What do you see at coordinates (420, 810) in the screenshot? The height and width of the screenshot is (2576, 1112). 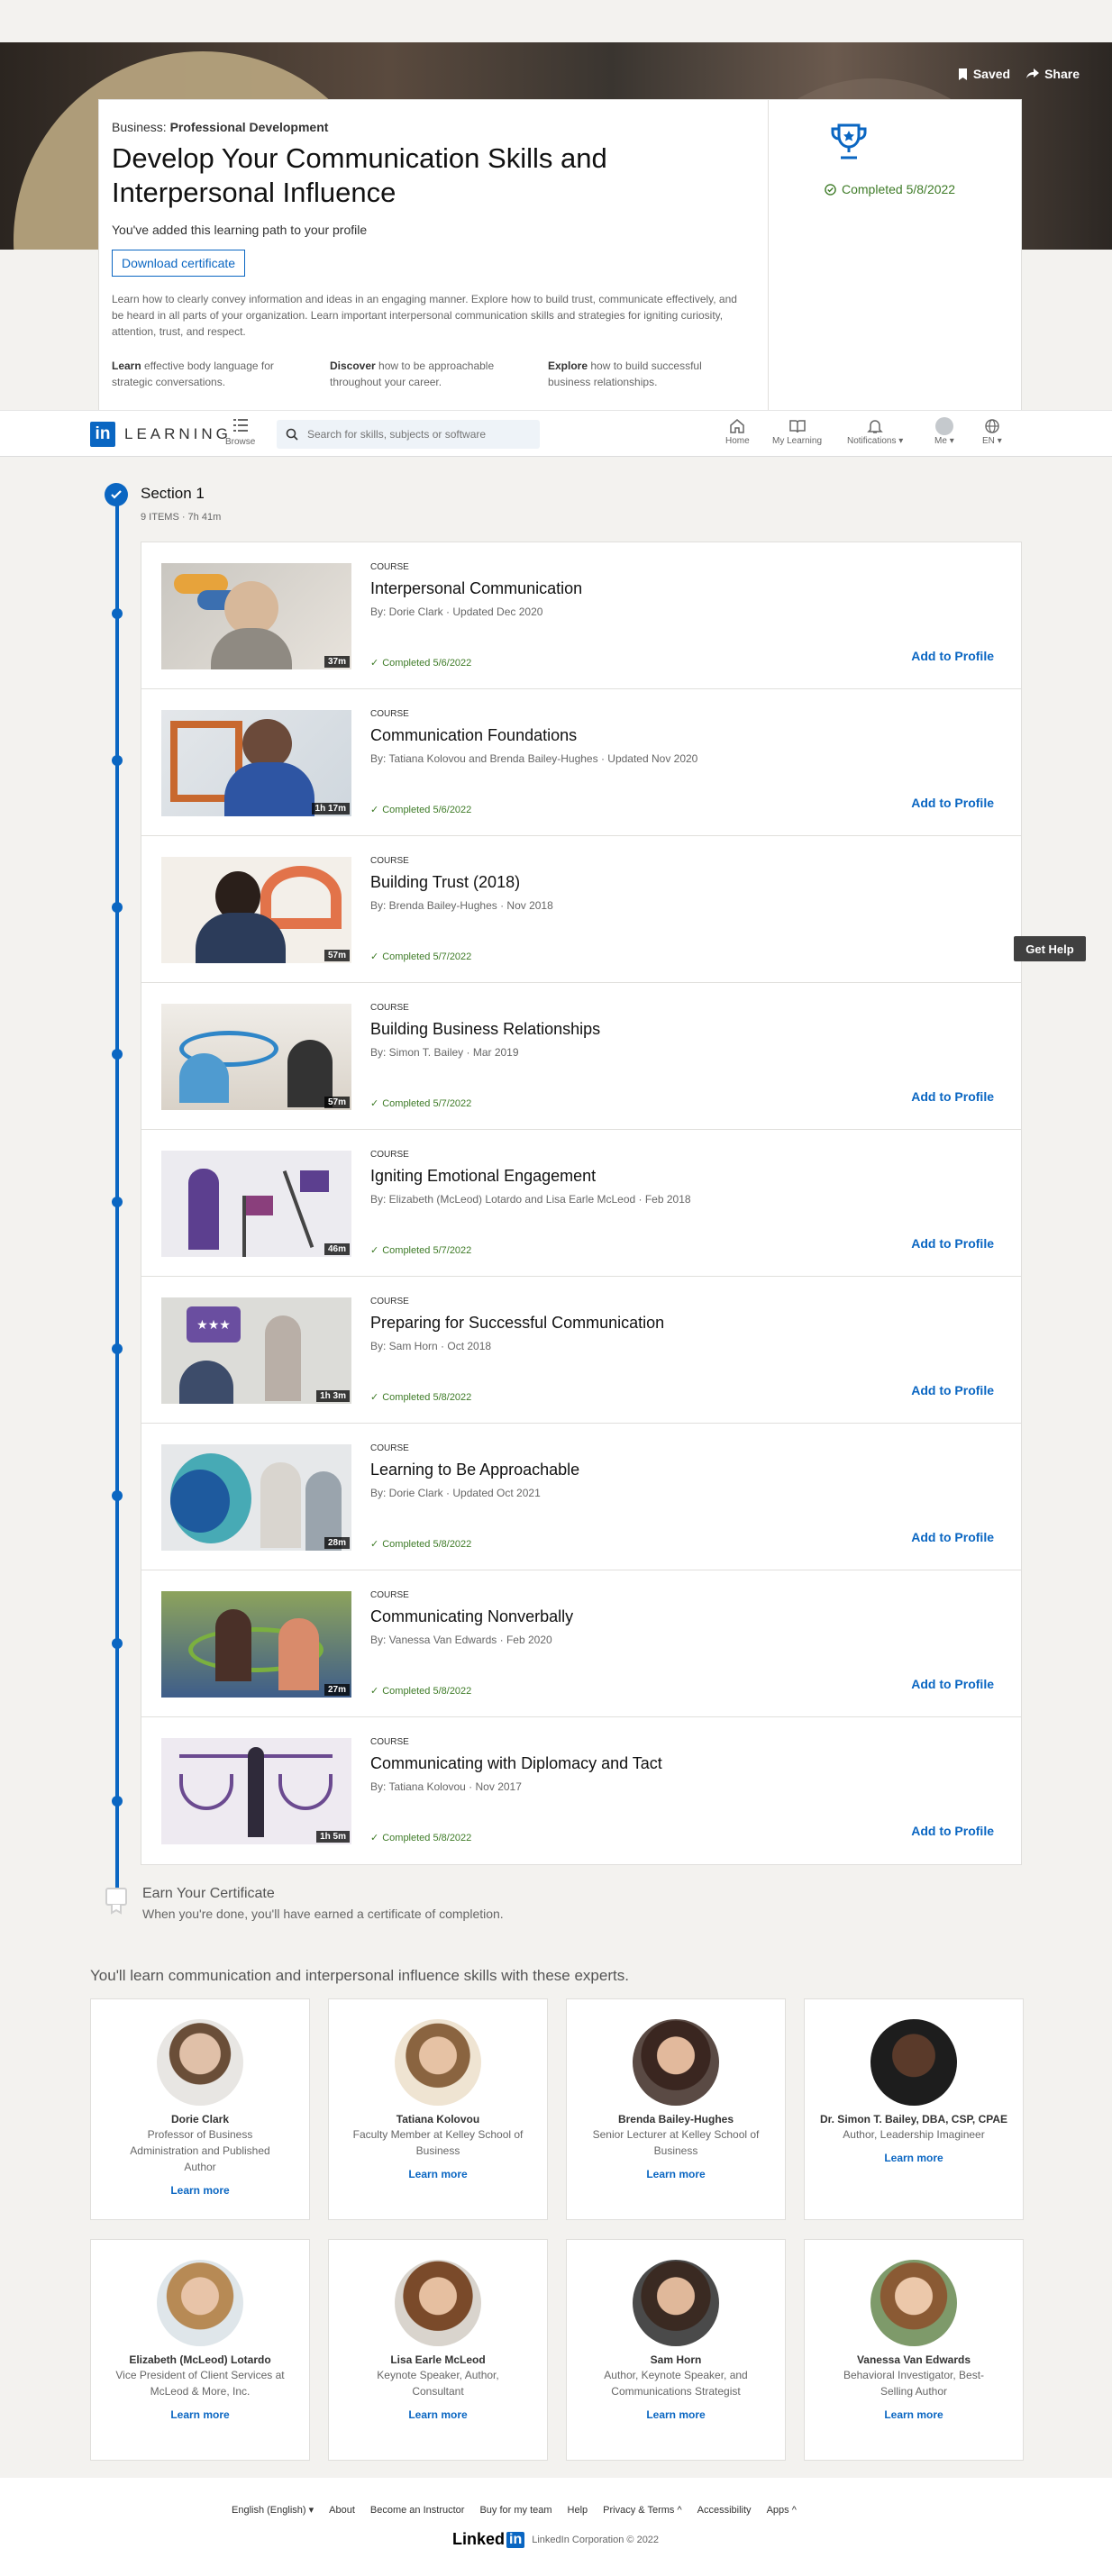 I see `course-completed: ✓ Completed 5/6/2022` at bounding box center [420, 810].